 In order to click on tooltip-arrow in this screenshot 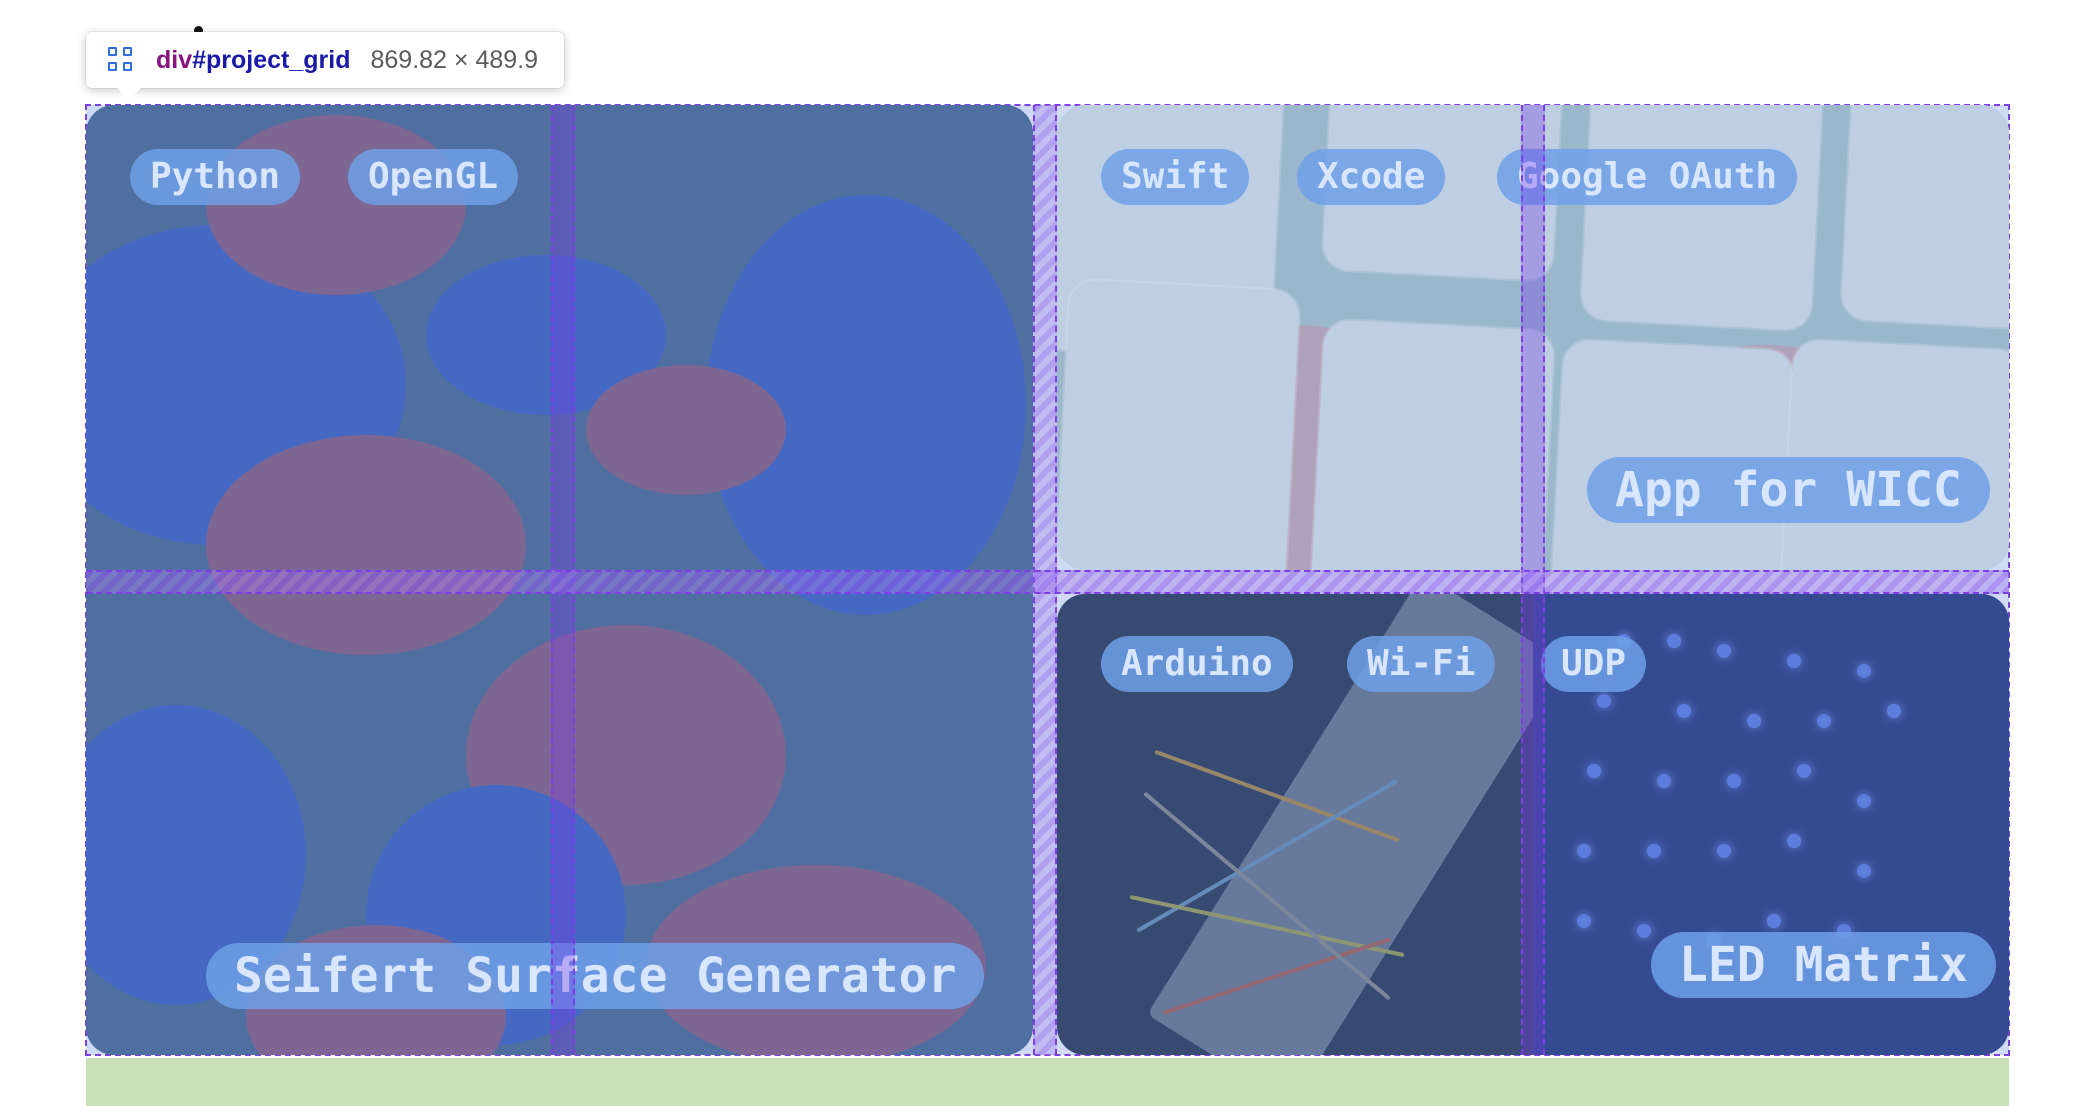, I will do `click(129, 93)`.